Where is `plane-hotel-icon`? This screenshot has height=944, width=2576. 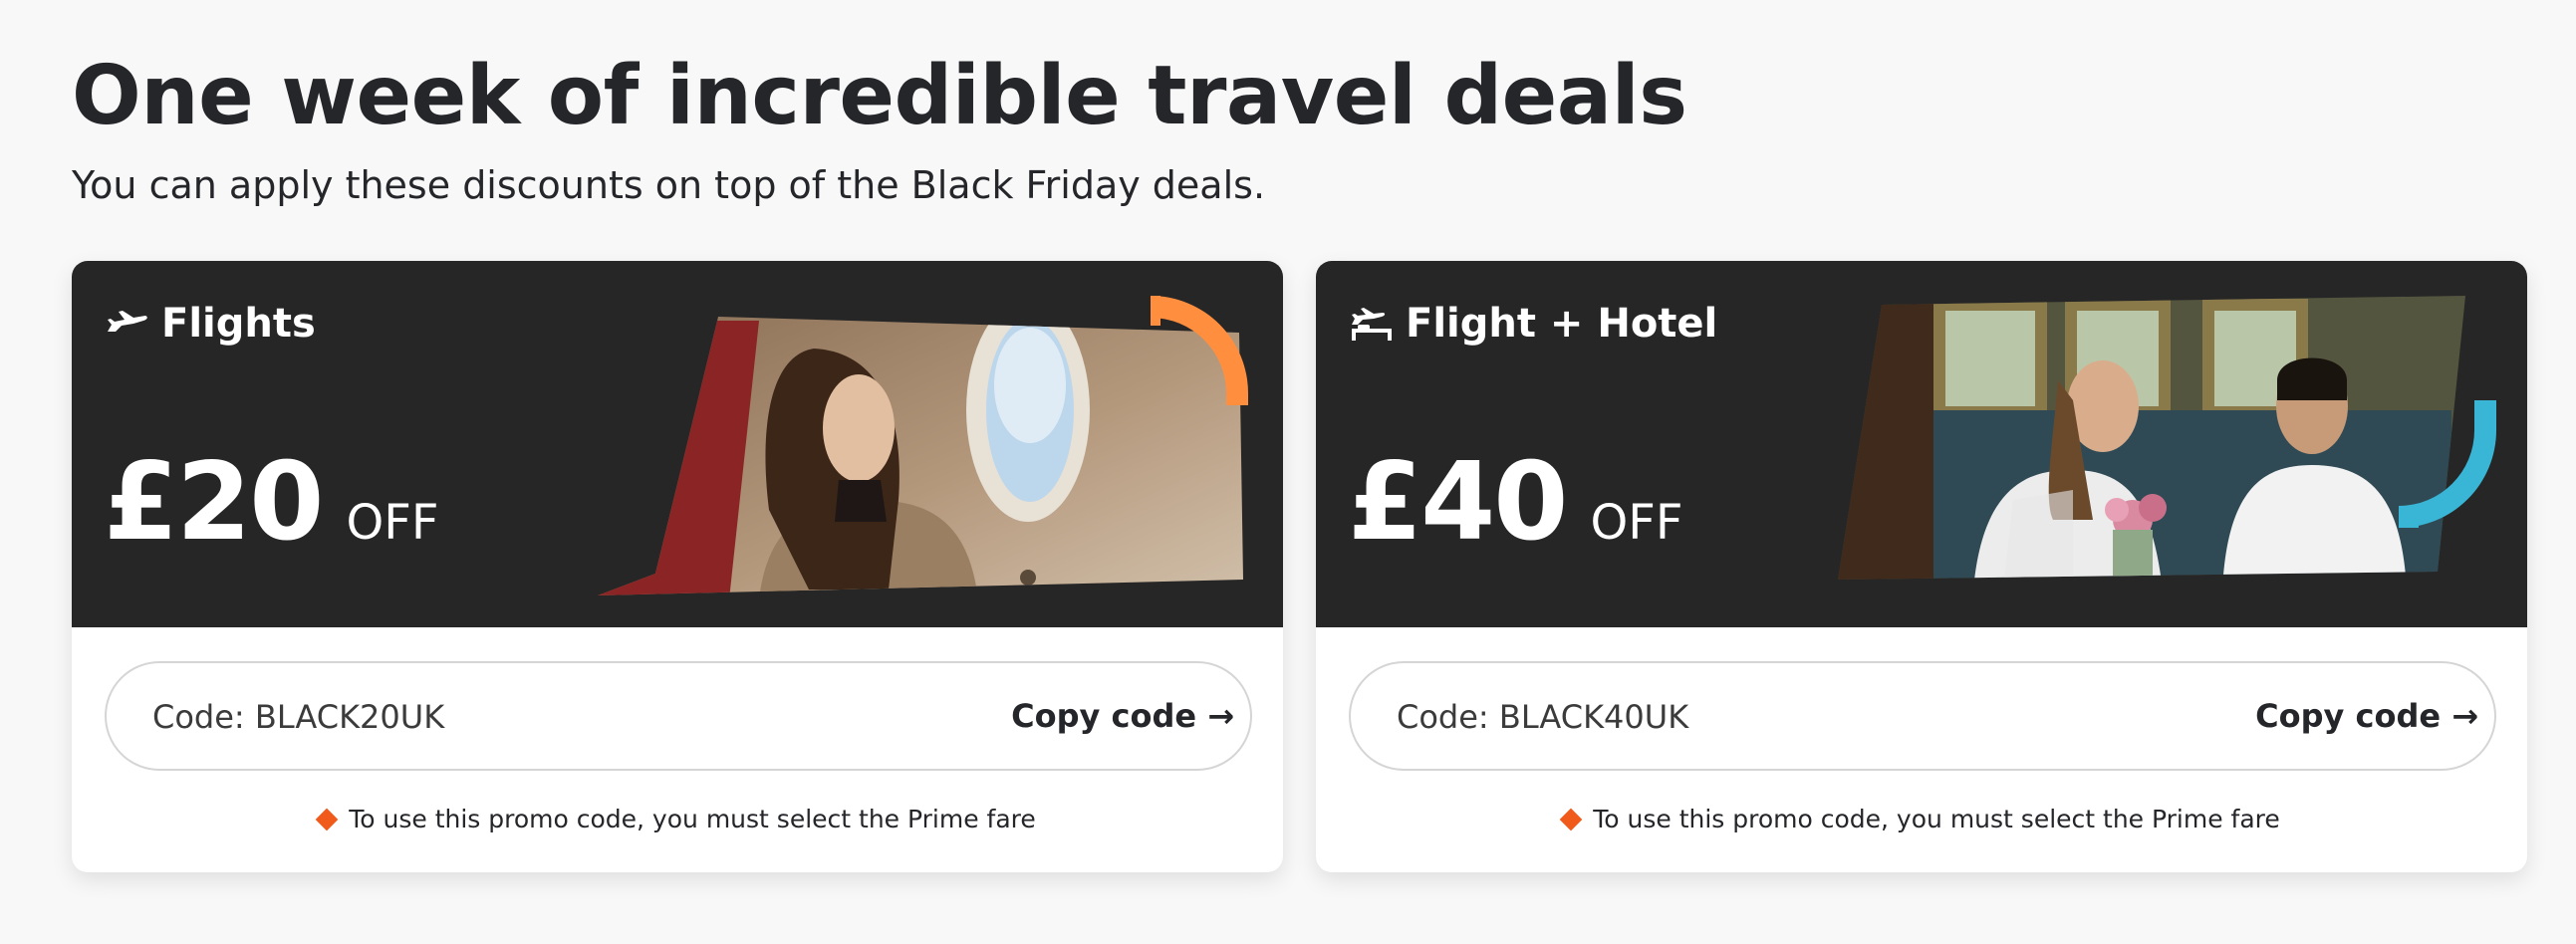 plane-hotel-icon is located at coordinates (1372, 324).